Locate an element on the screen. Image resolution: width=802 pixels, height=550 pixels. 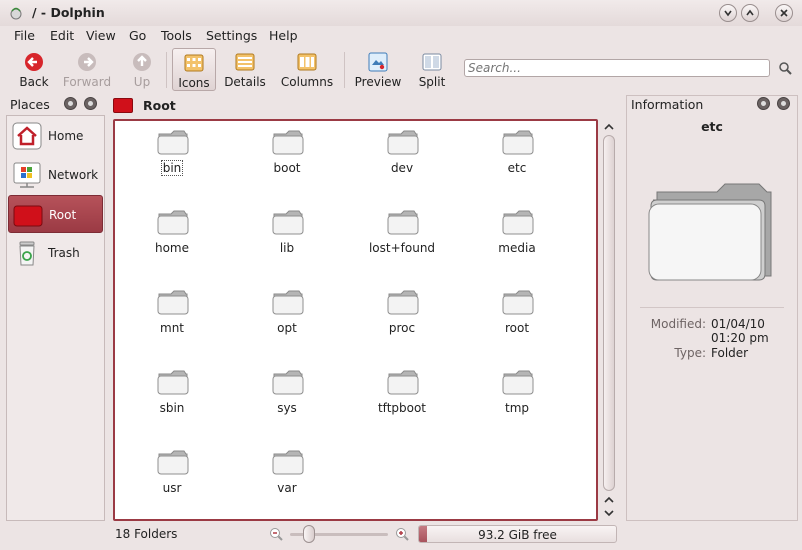
folder-preview-icon is located at coordinates (710, 232).